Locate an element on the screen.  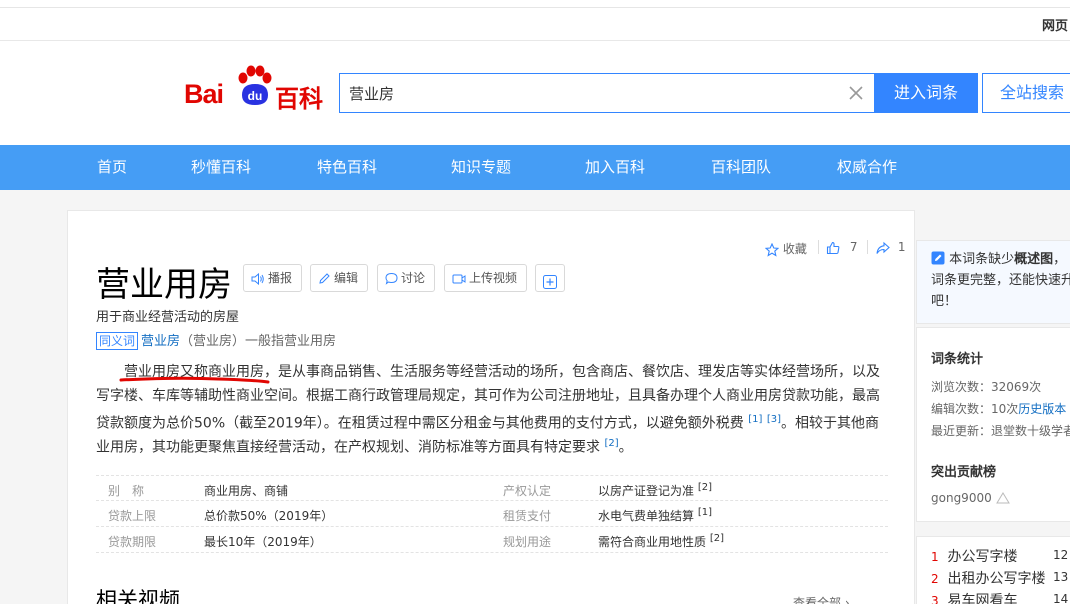
nav-item-topics: 知识专题 is located at coordinates (481, 167).